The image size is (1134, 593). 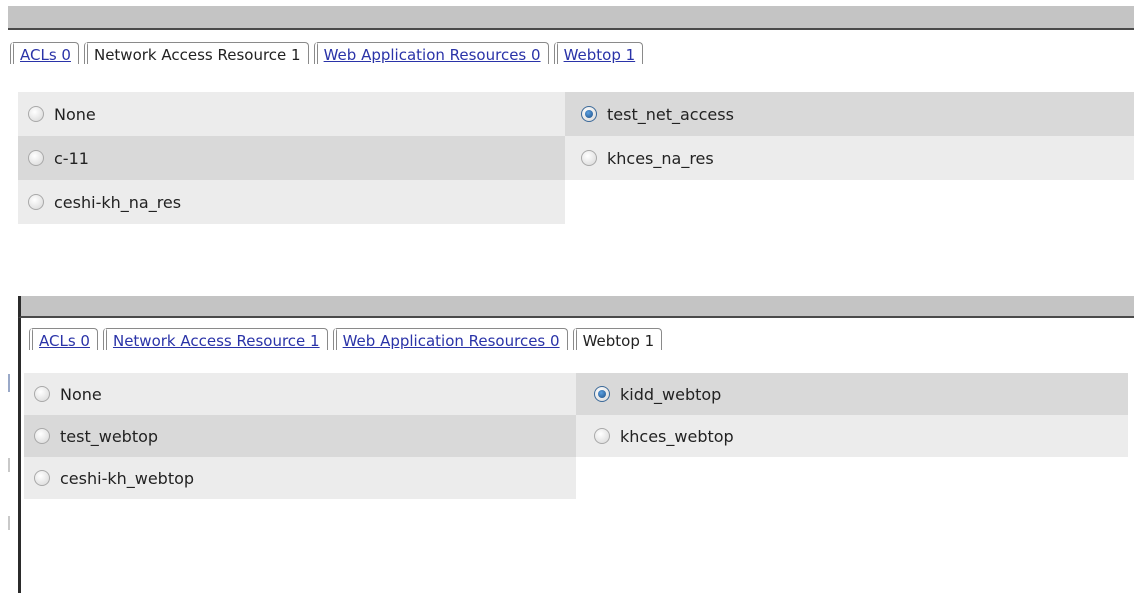 What do you see at coordinates (849, 158) in the screenshot?
I see `option-row: khces_na_res` at bounding box center [849, 158].